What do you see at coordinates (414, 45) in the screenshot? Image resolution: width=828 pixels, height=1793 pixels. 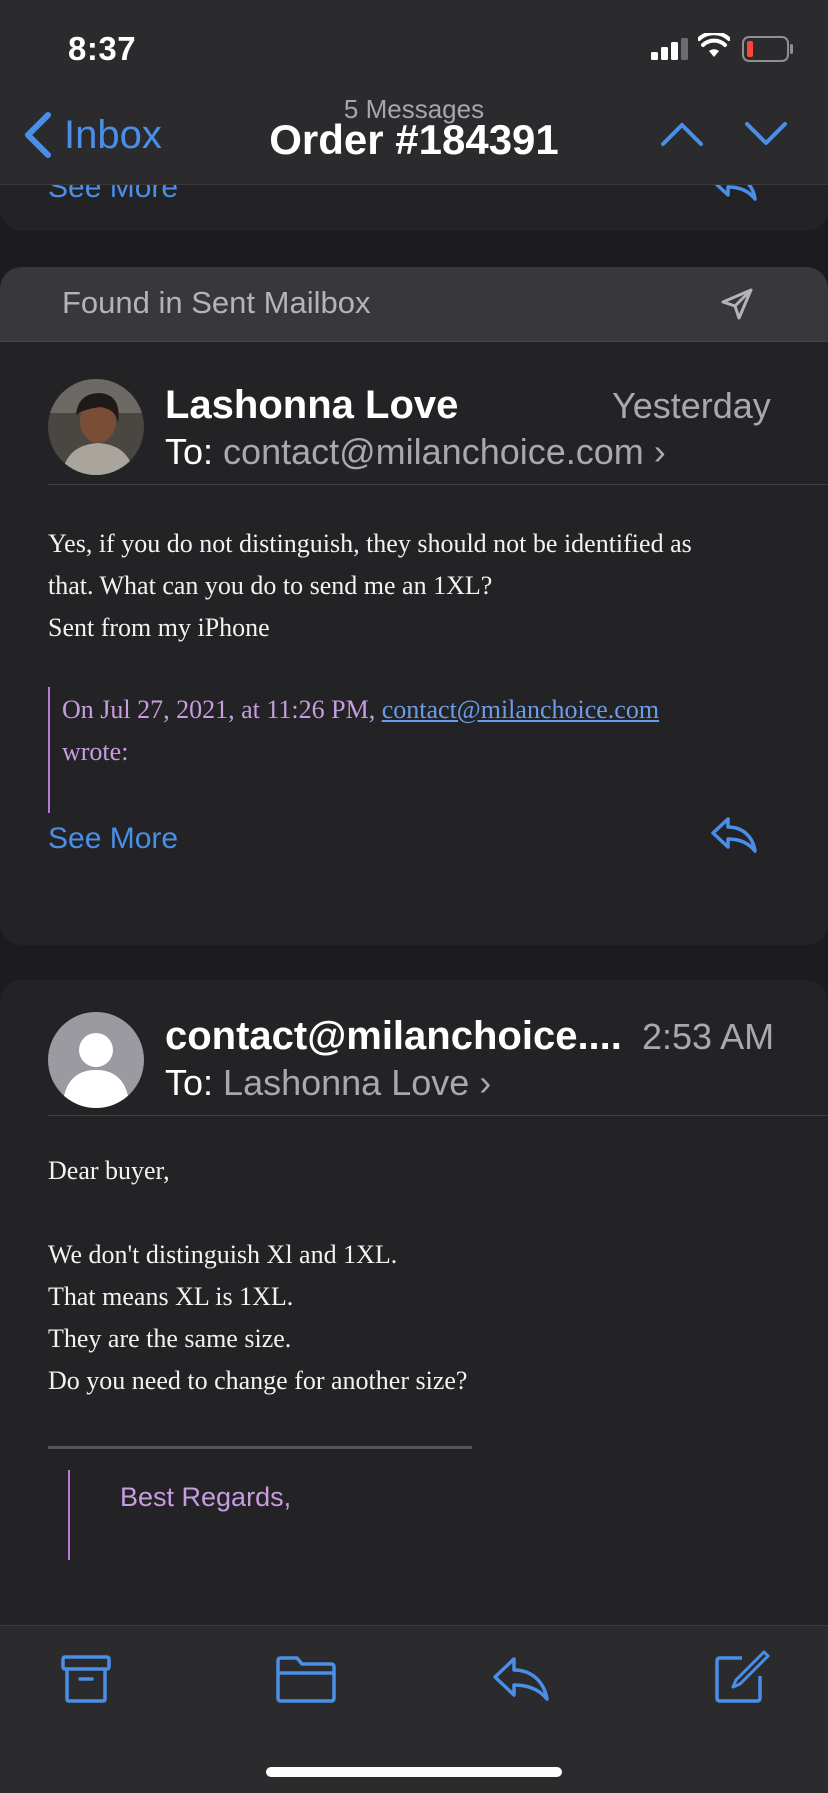 I see `status-bar: 8:37` at bounding box center [414, 45].